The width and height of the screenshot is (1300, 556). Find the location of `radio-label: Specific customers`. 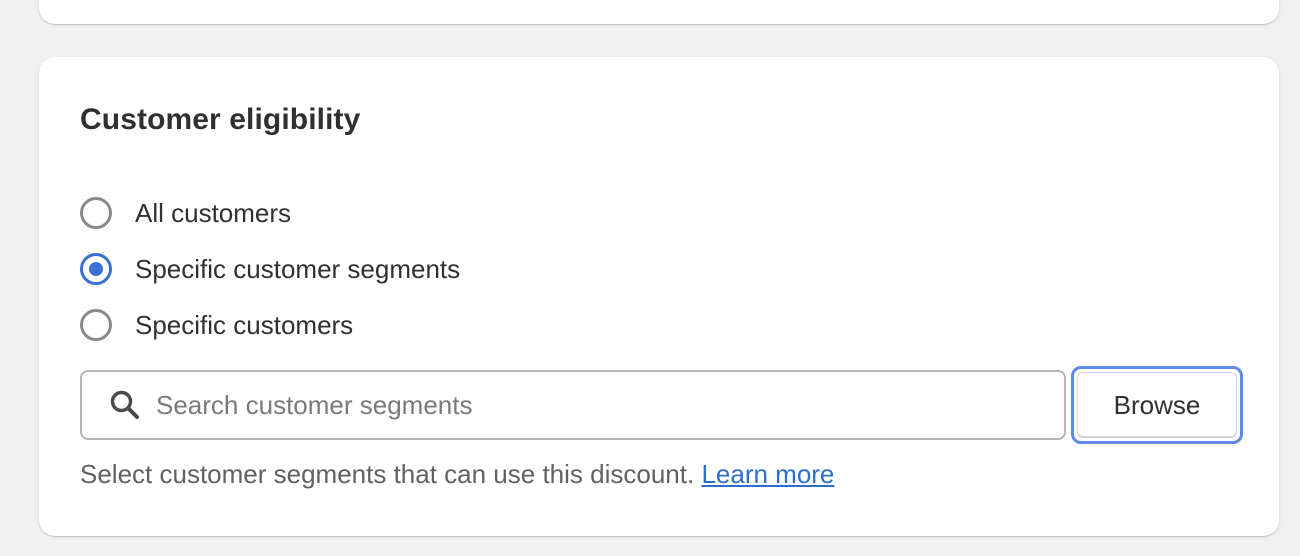

radio-label: Specific customers is located at coordinates (244, 324).